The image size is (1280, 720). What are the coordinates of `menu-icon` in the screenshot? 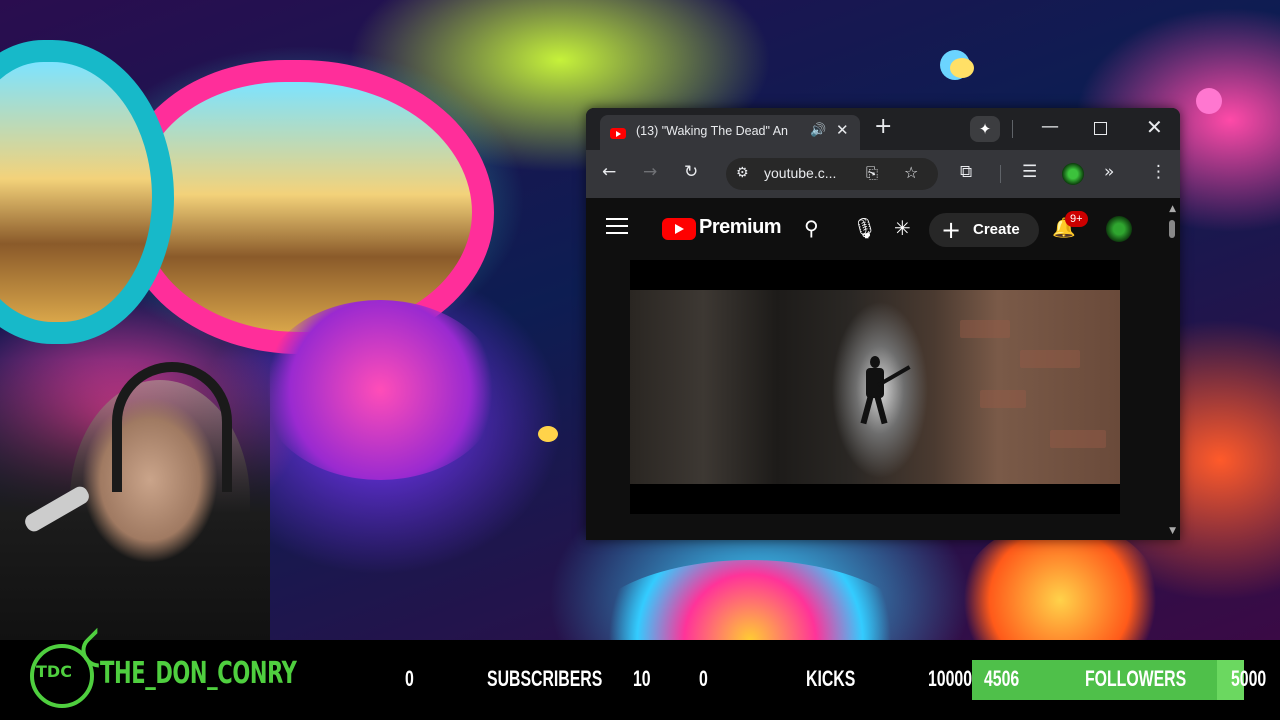 It's located at (617, 228).